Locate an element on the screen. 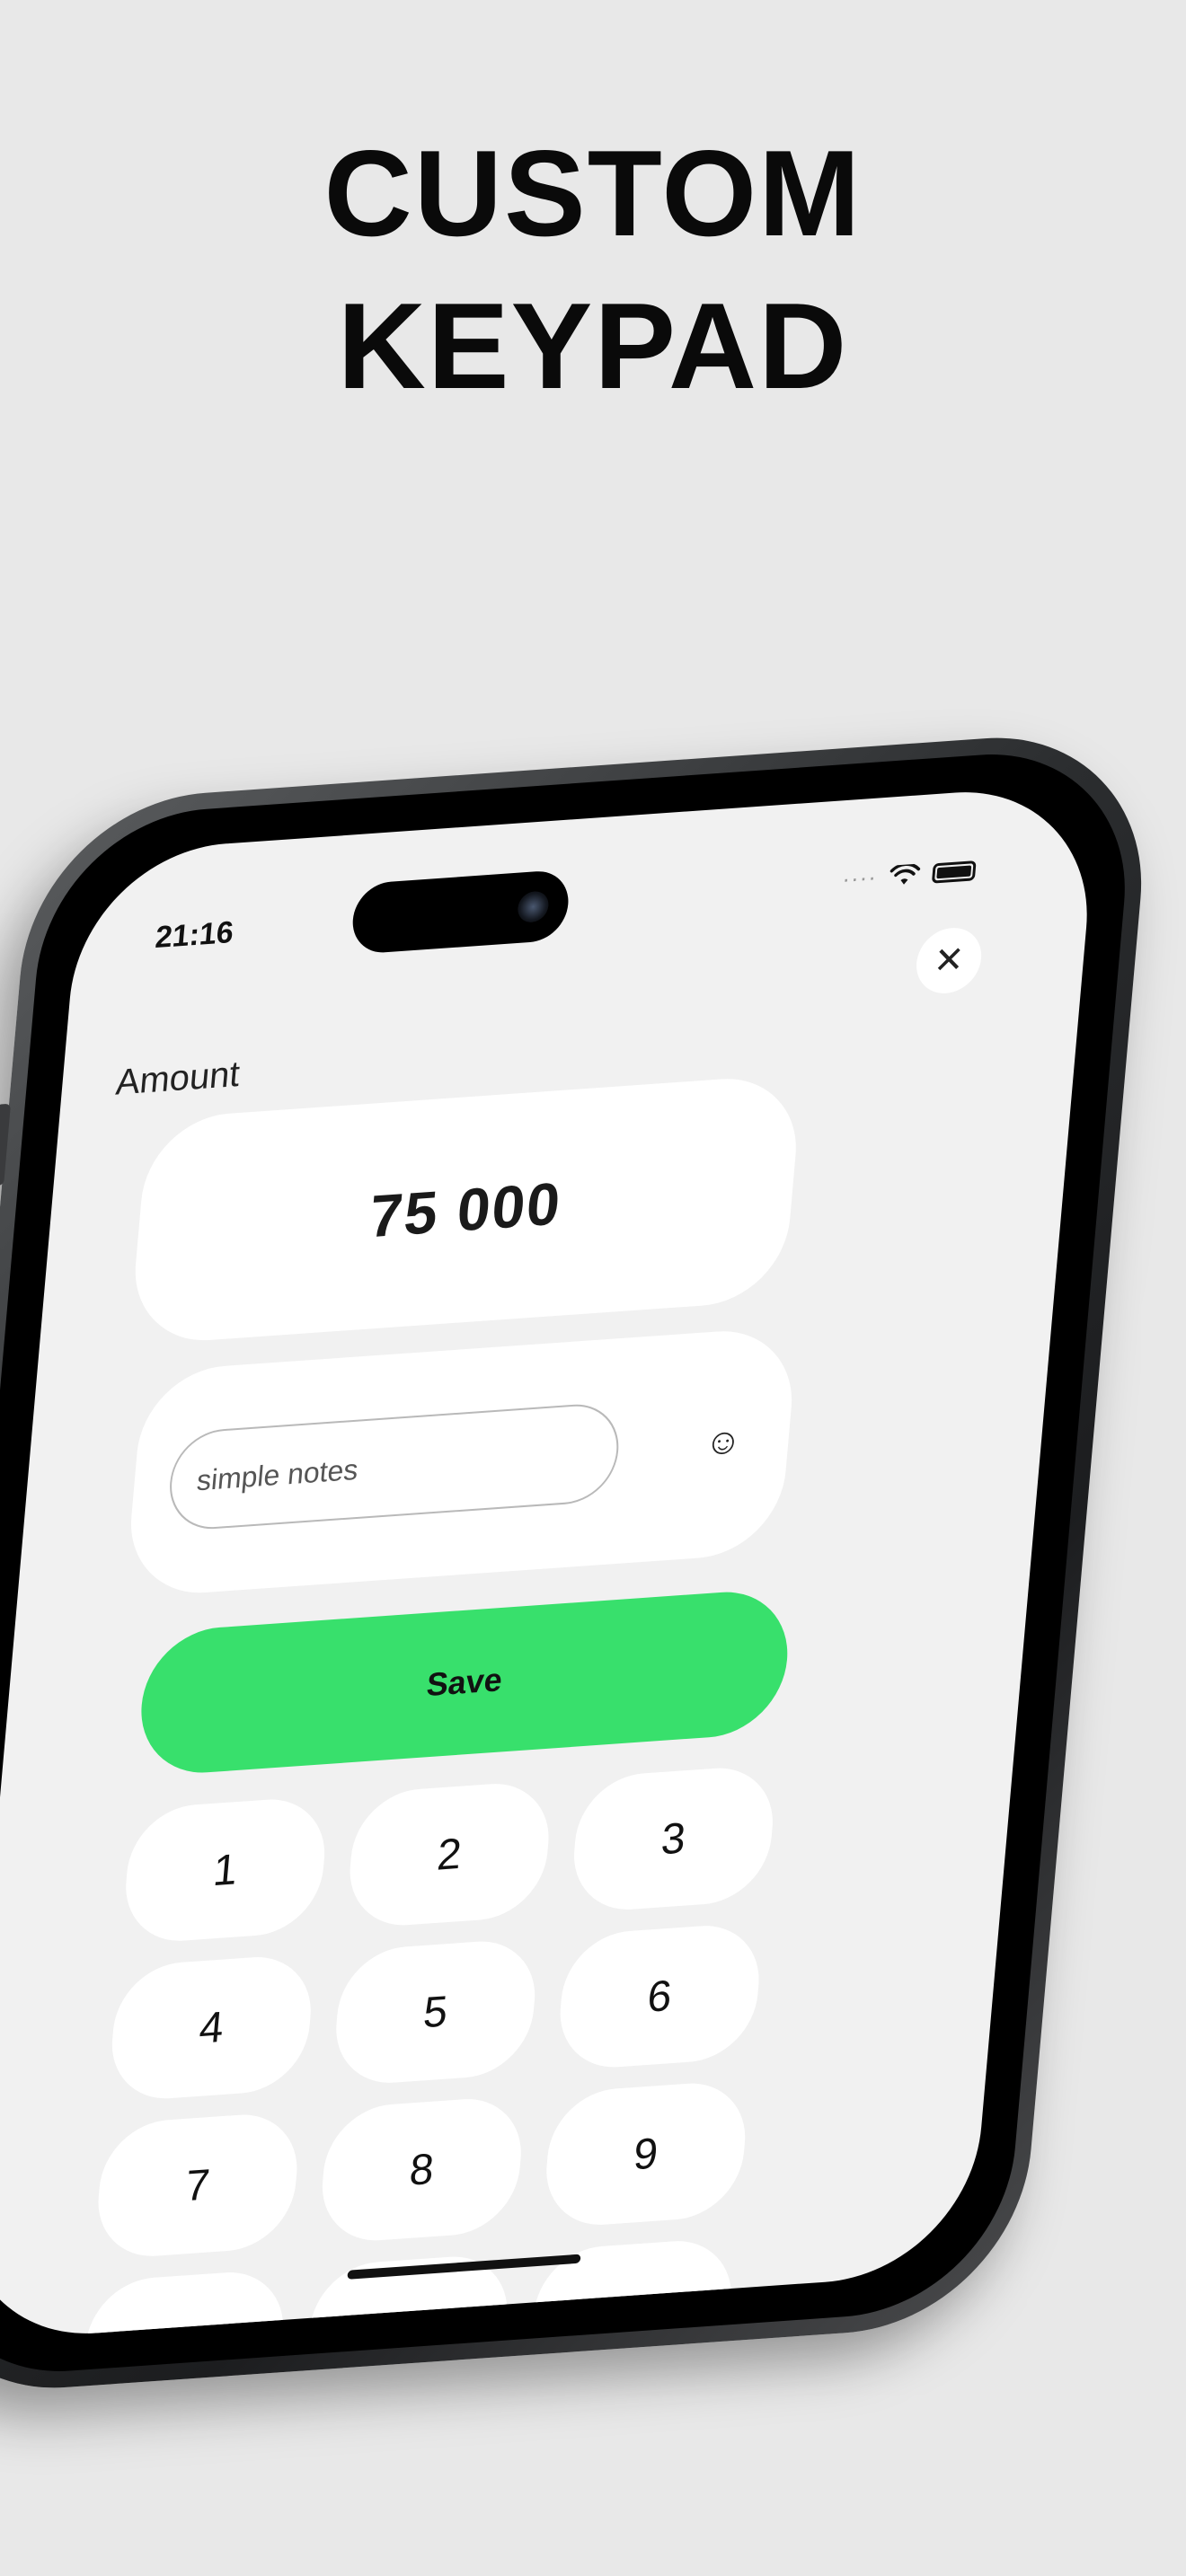  key-5-label: 5 is located at coordinates (435, 2012).